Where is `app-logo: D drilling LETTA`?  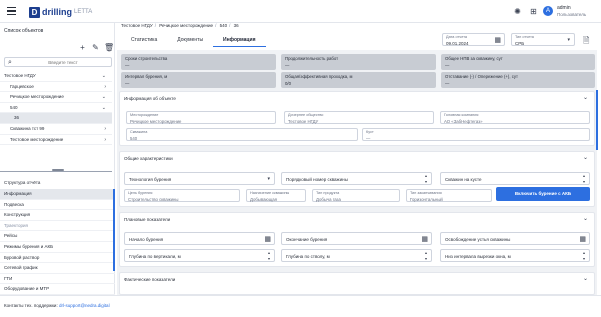
app-logo: D drilling LETTA is located at coordinates (60, 12).